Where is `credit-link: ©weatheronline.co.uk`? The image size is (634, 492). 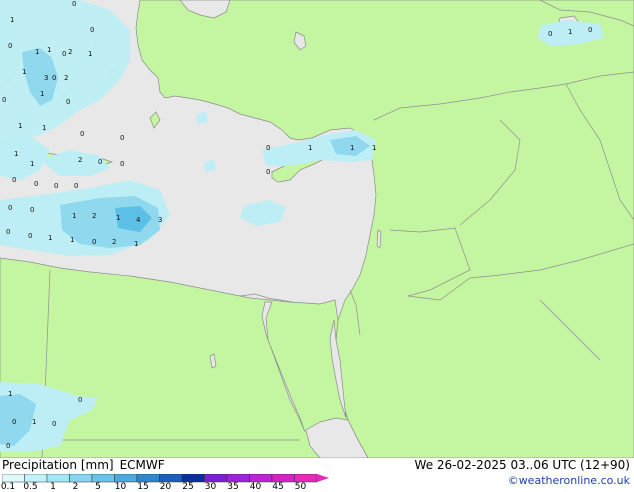 credit-link: ©weatheronline.co.uk is located at coordinates (569, 480).